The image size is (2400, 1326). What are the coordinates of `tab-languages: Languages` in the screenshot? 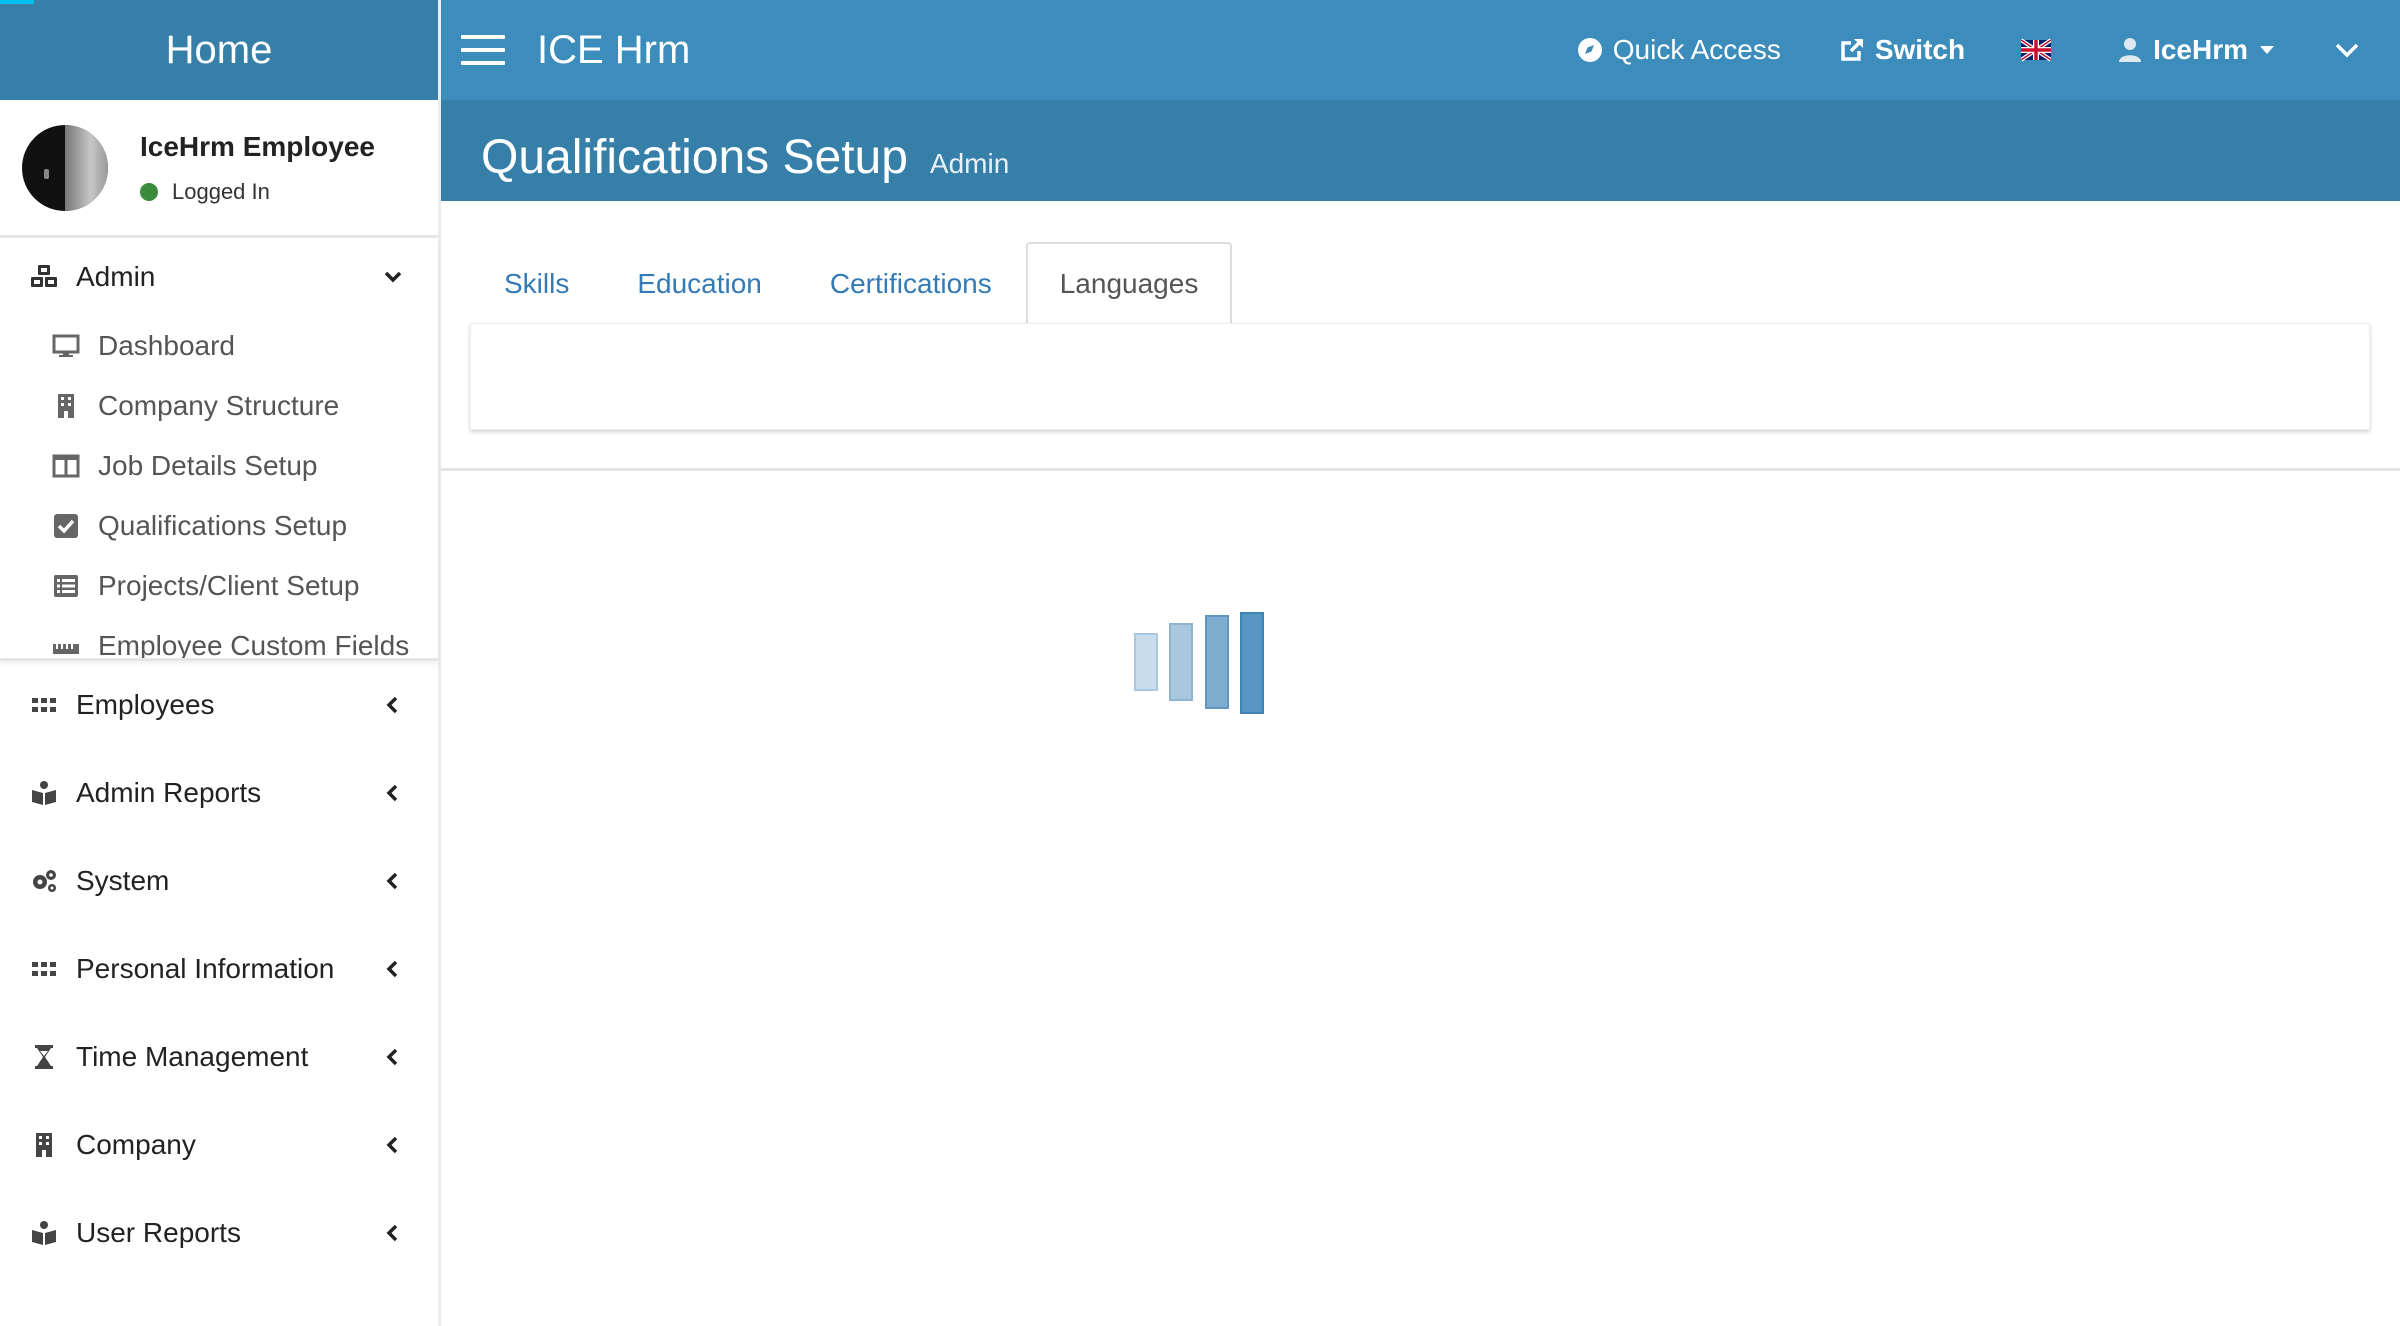 It's located at (1129, 283).